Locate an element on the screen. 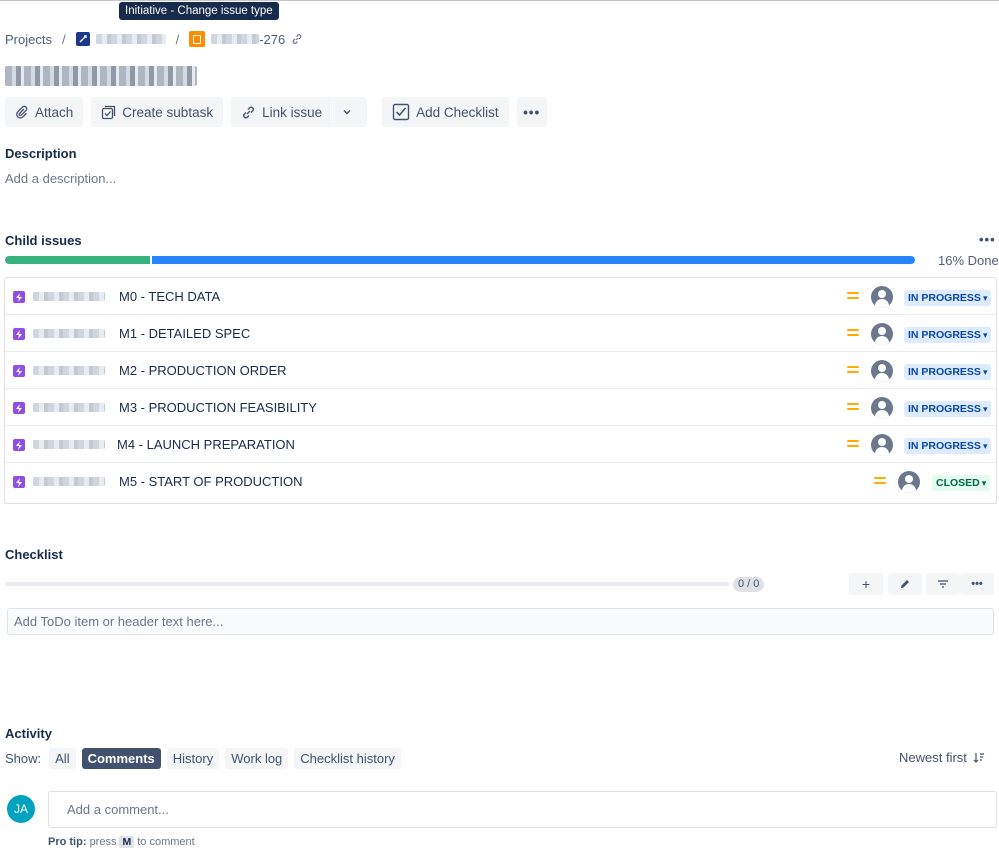 This screenshot has height=860, width=999. child-issue-summary: M2 - PRODUCTION ORDER is located at coordinates (203, 370).